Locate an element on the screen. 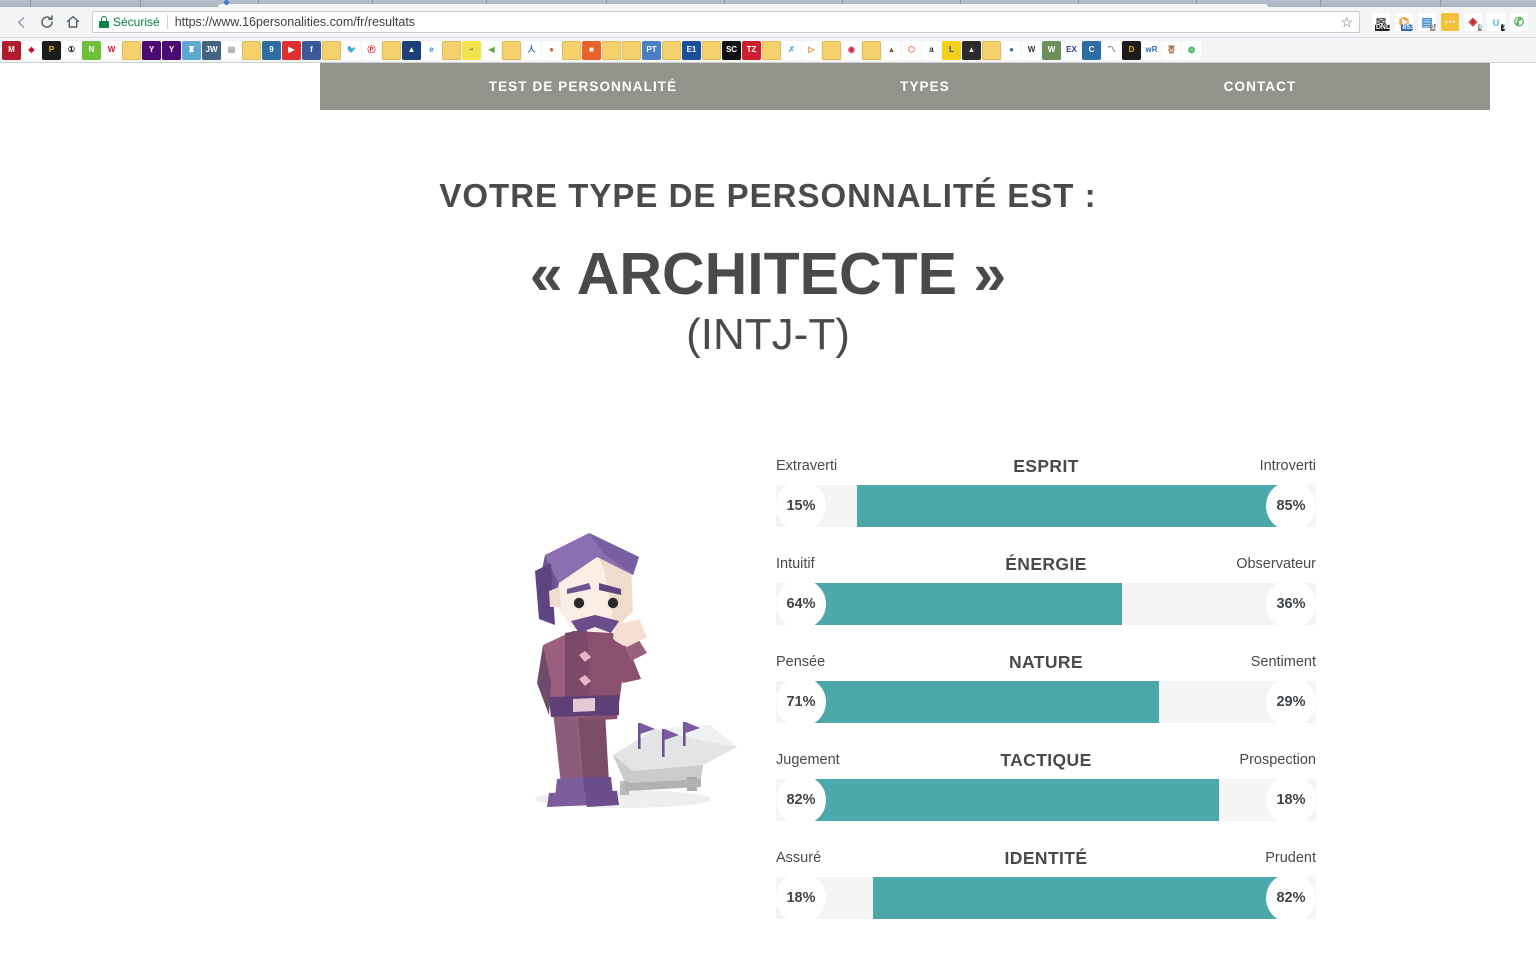  bookmark-dark-app: ▲ is located at coordinates (971, 50).